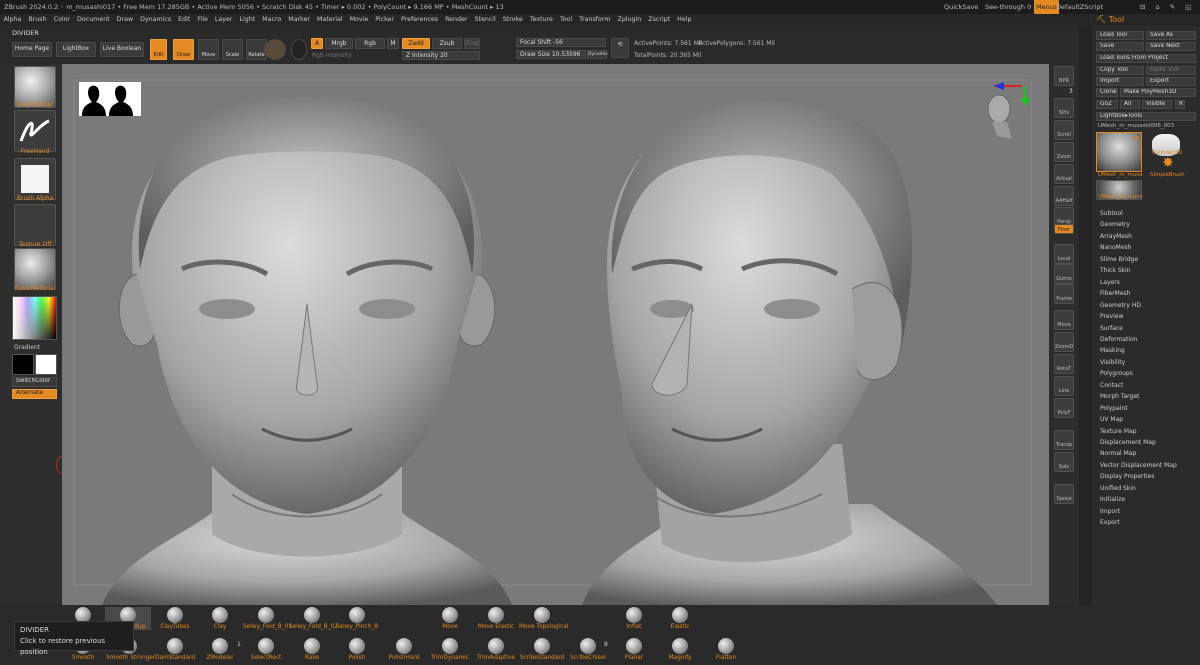  Describe the element at coordinates (485, 20) in the screenshot. I see `menu-stencil: Stencil` at that location.